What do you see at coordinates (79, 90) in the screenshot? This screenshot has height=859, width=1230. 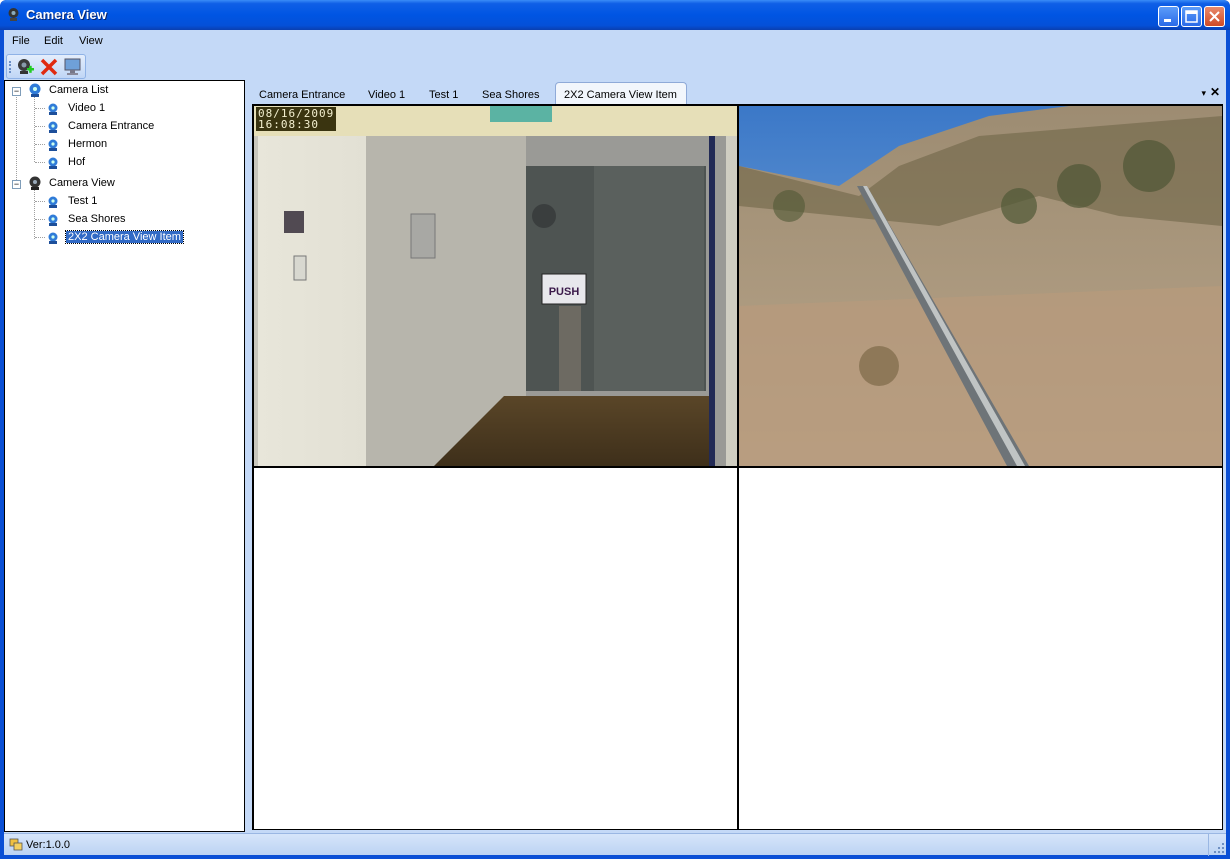 I see `tree-label: Camera List` at bounding box center [79, 90].